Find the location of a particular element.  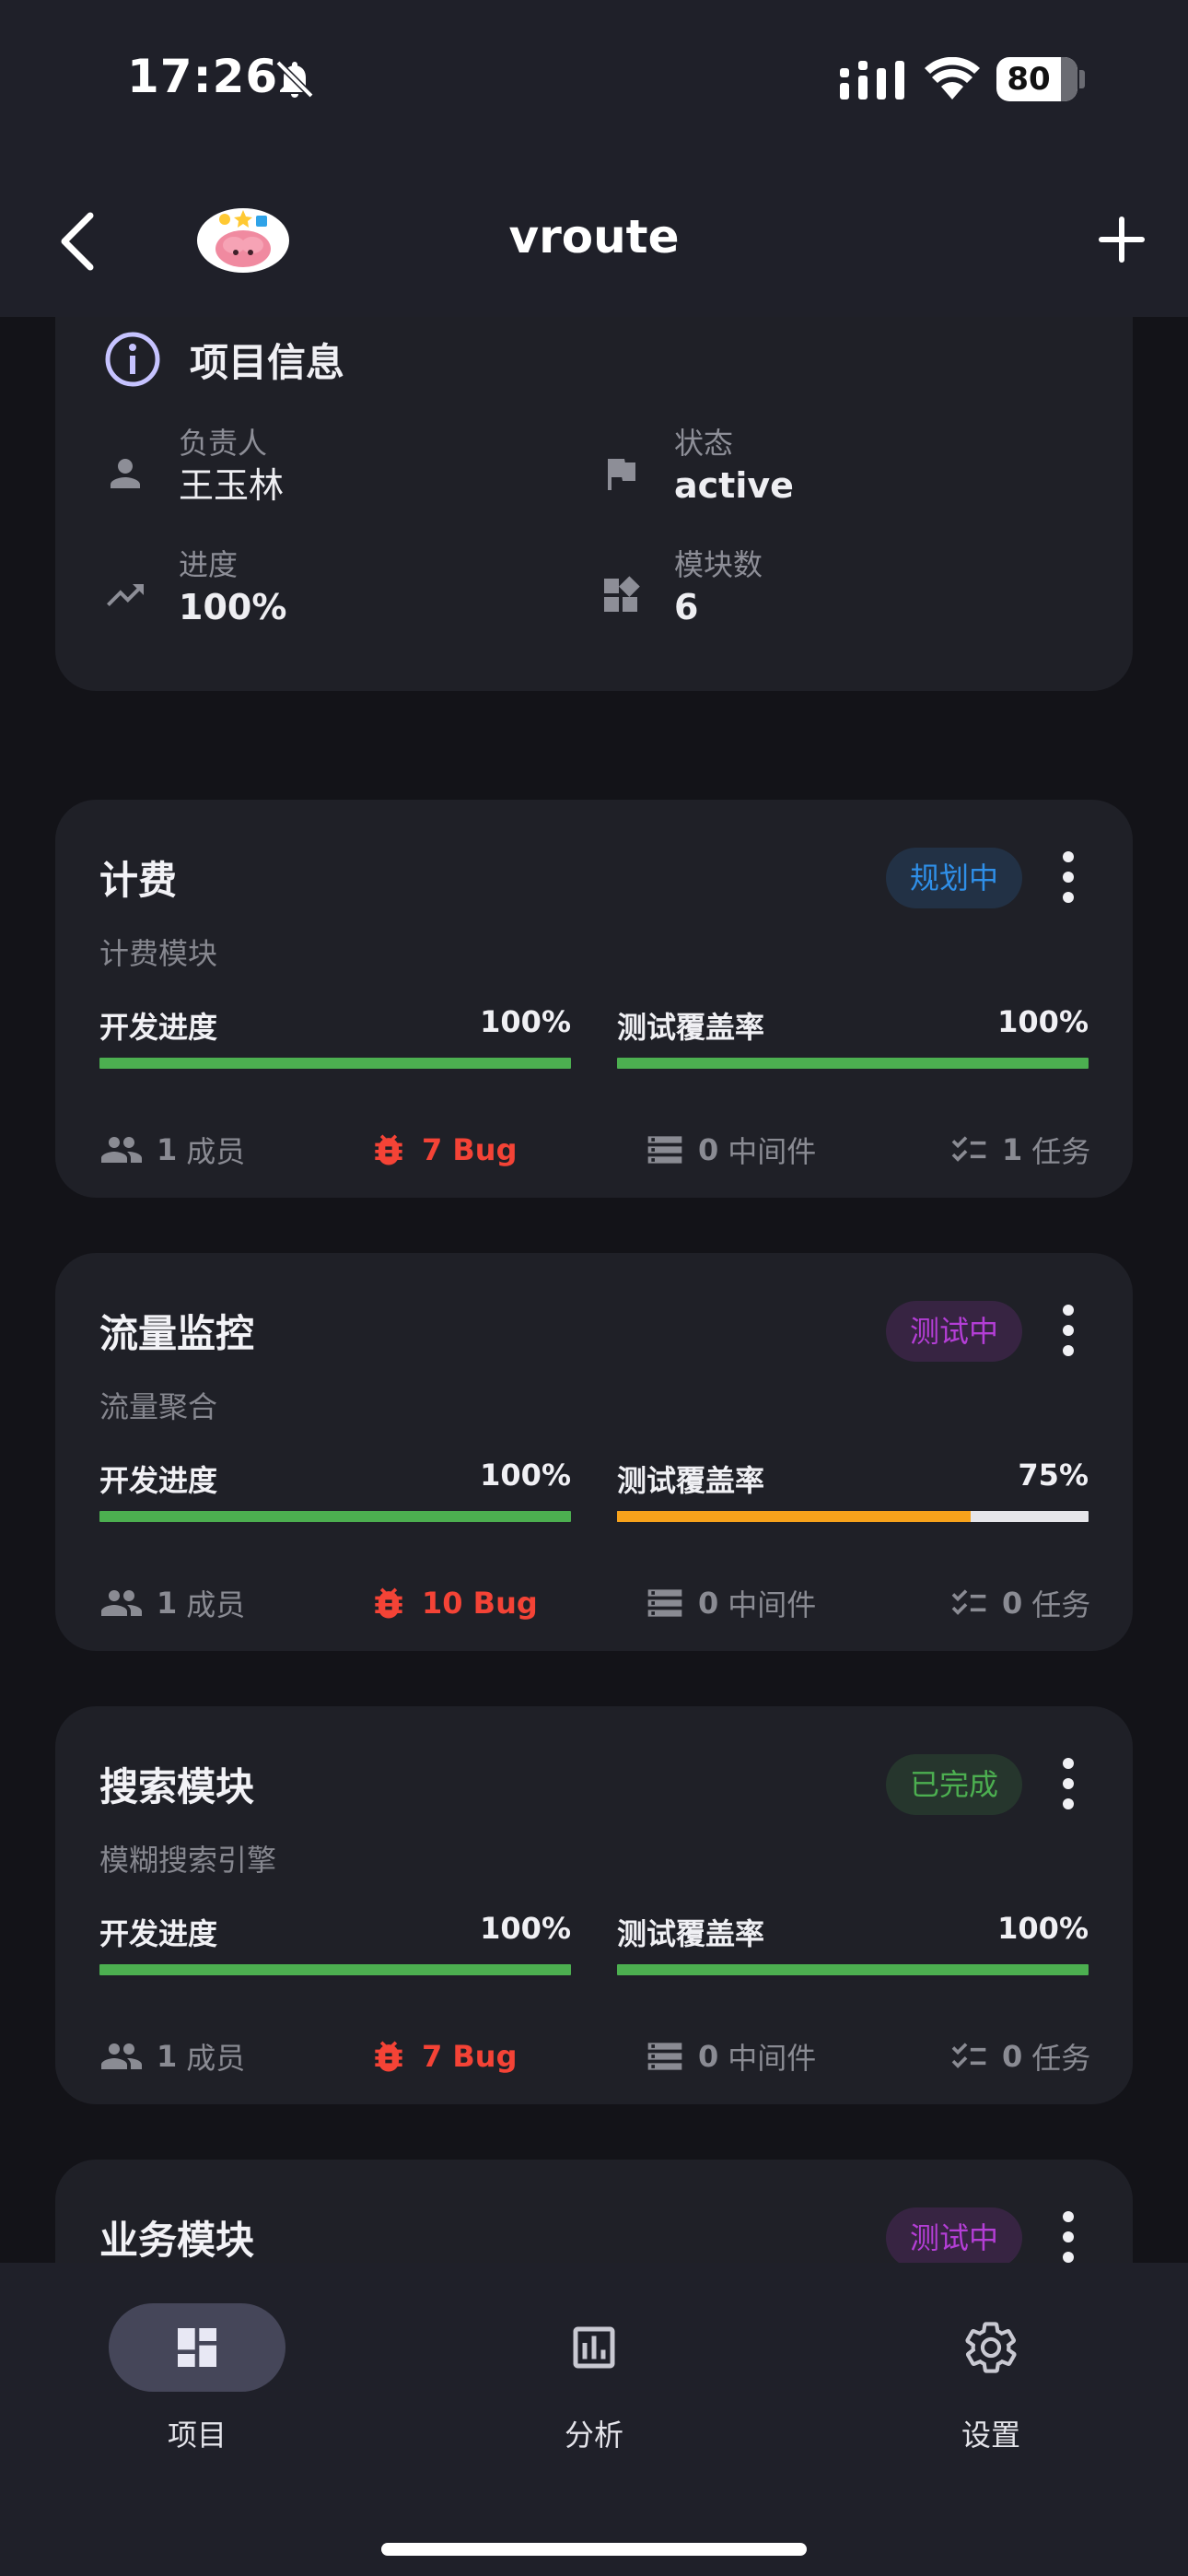

add-icon is located at coordinates (1121, 239).